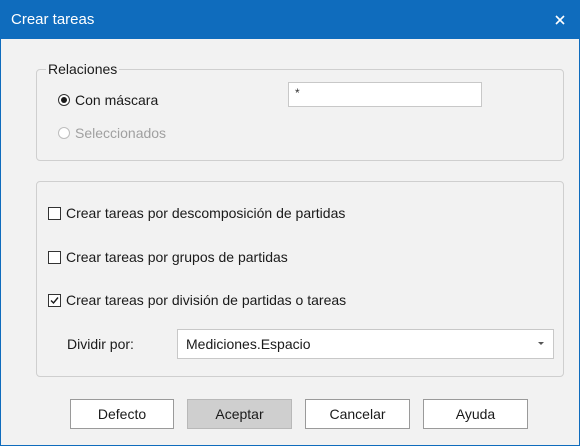  I want to click on window-title: Crear tareas, so click(53, 19).